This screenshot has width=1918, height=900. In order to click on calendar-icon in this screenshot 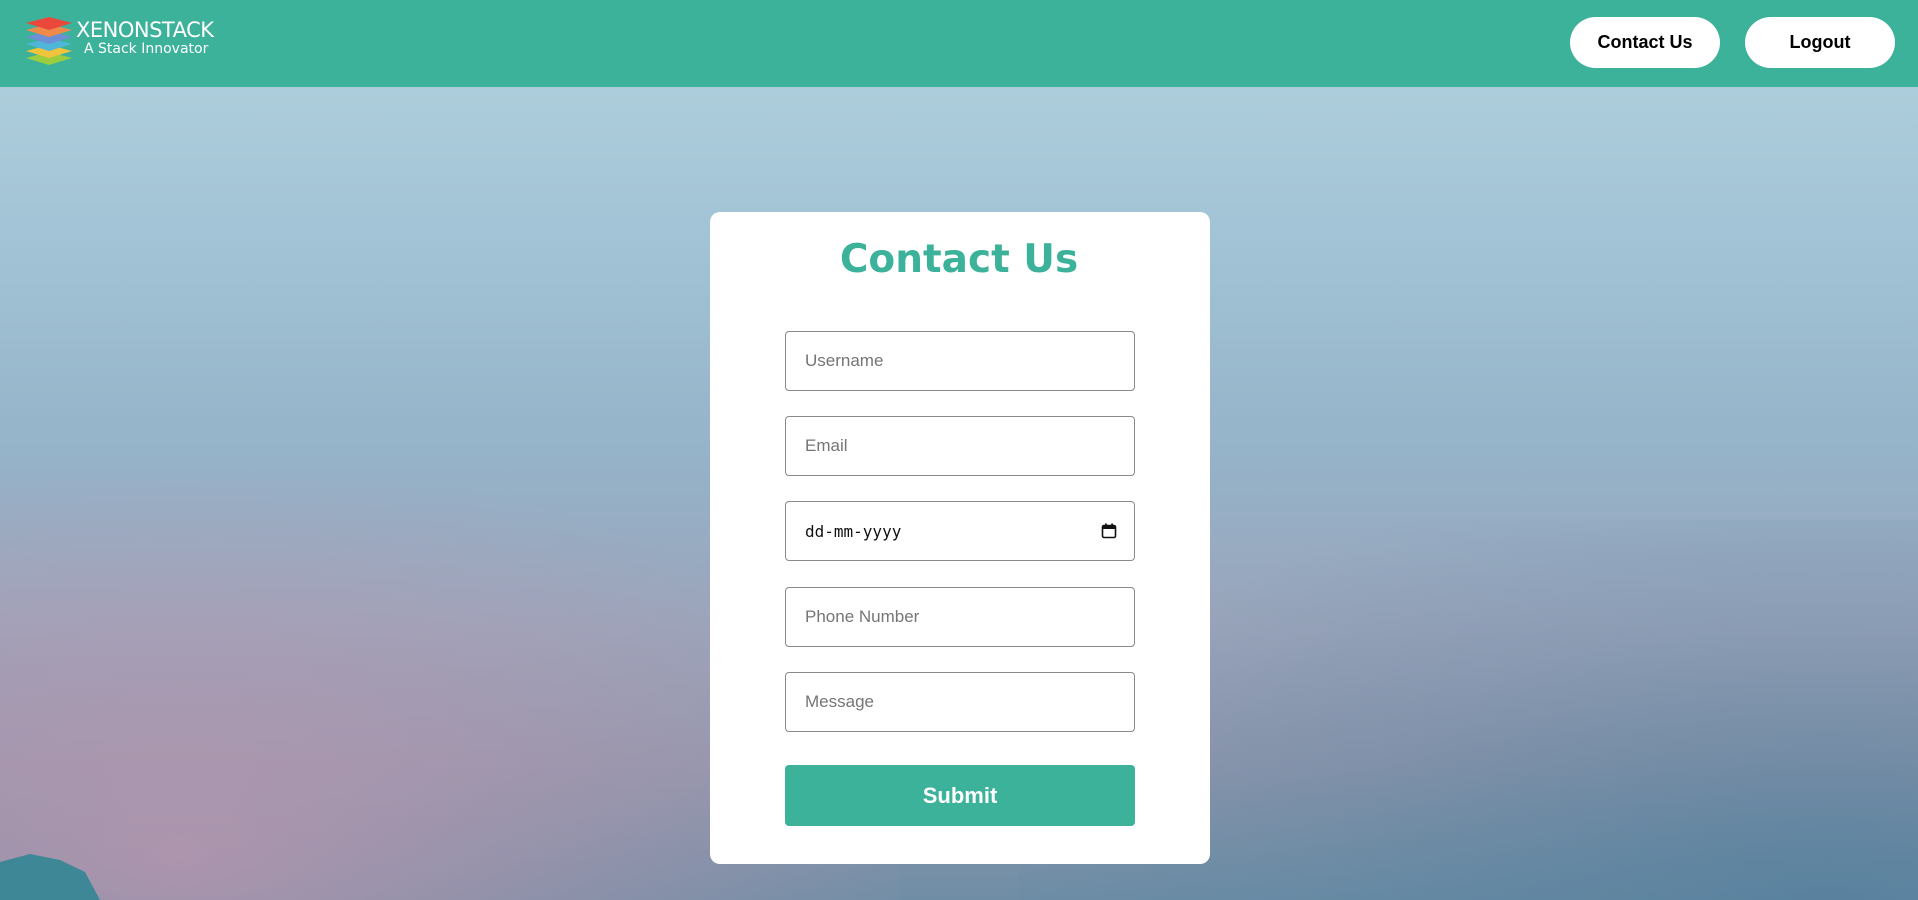, I will do `click(1109, 531)`.